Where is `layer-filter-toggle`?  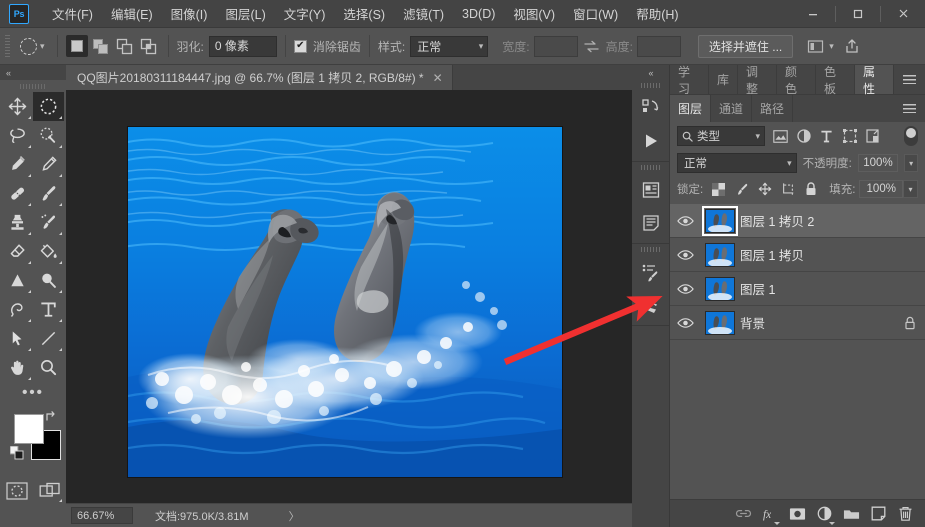 layer-filter-toggle is located at coordinates (911, 136).